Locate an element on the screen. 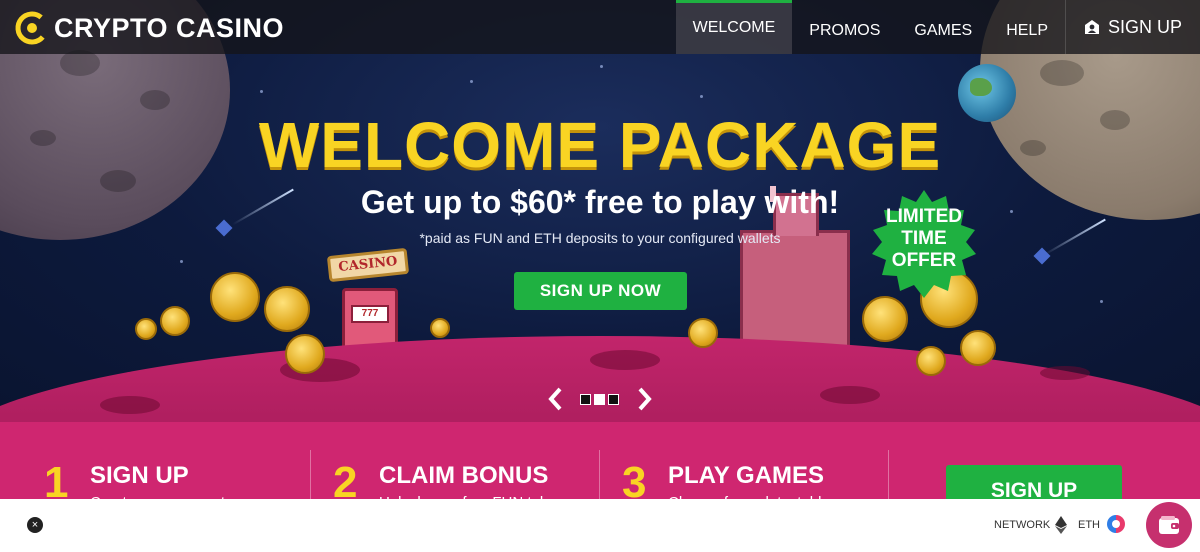 This screenshot has width=1200, height=552. currency-label: ETH is located at coordinates (1089, 525).